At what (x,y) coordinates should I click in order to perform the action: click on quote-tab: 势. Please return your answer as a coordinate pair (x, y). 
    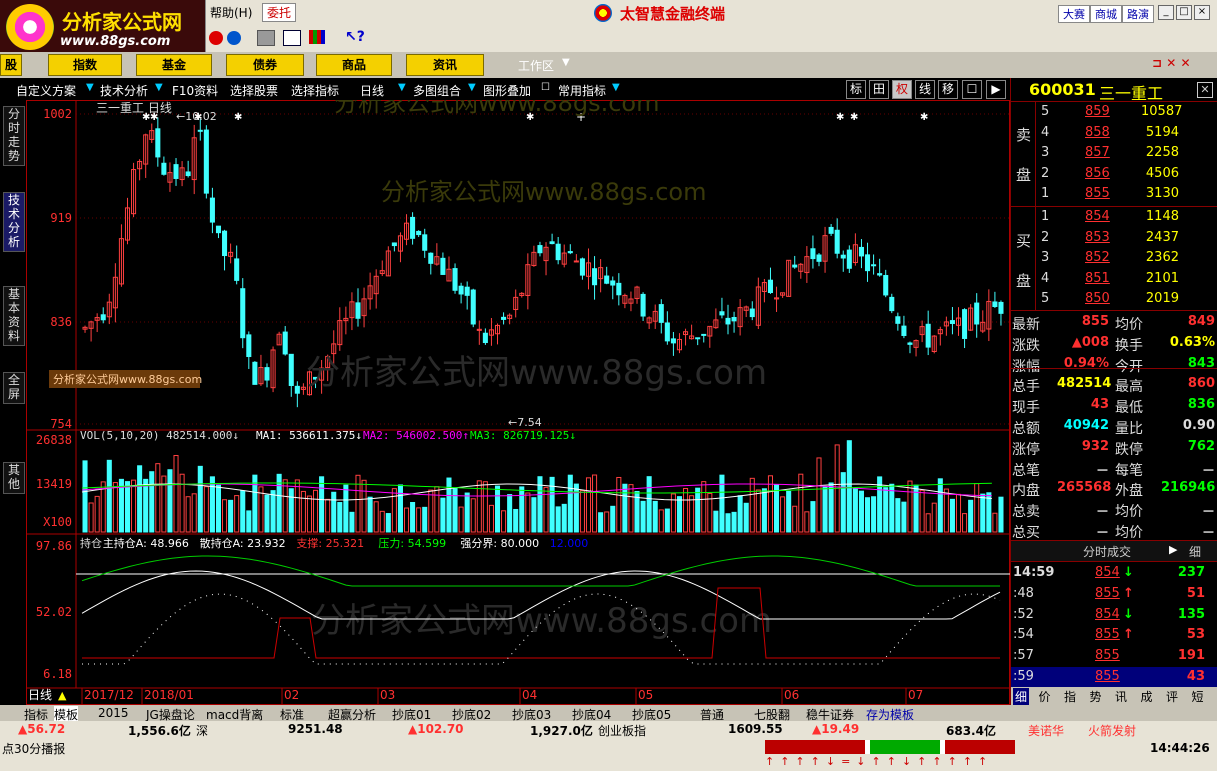
    Looking at the image, I should click on (1096, 696).